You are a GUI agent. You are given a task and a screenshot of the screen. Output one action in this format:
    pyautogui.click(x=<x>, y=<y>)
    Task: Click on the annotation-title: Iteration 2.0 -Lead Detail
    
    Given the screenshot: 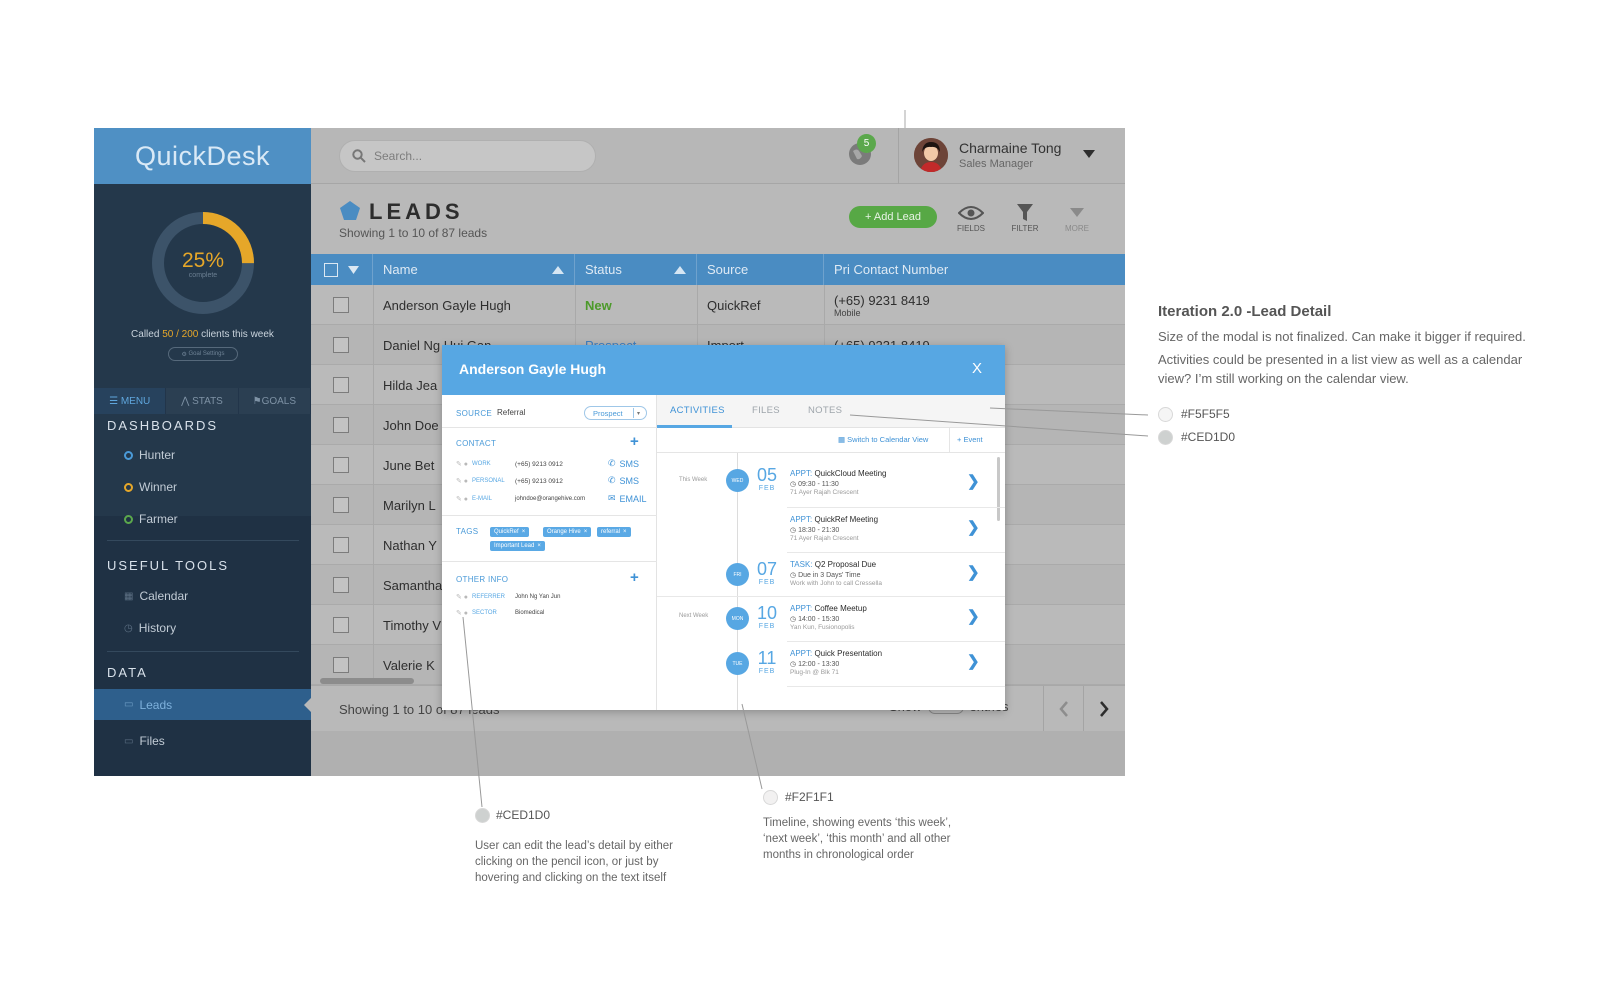 What is the action you would take?
    pyautogui.click(x=1245, y=311)
    